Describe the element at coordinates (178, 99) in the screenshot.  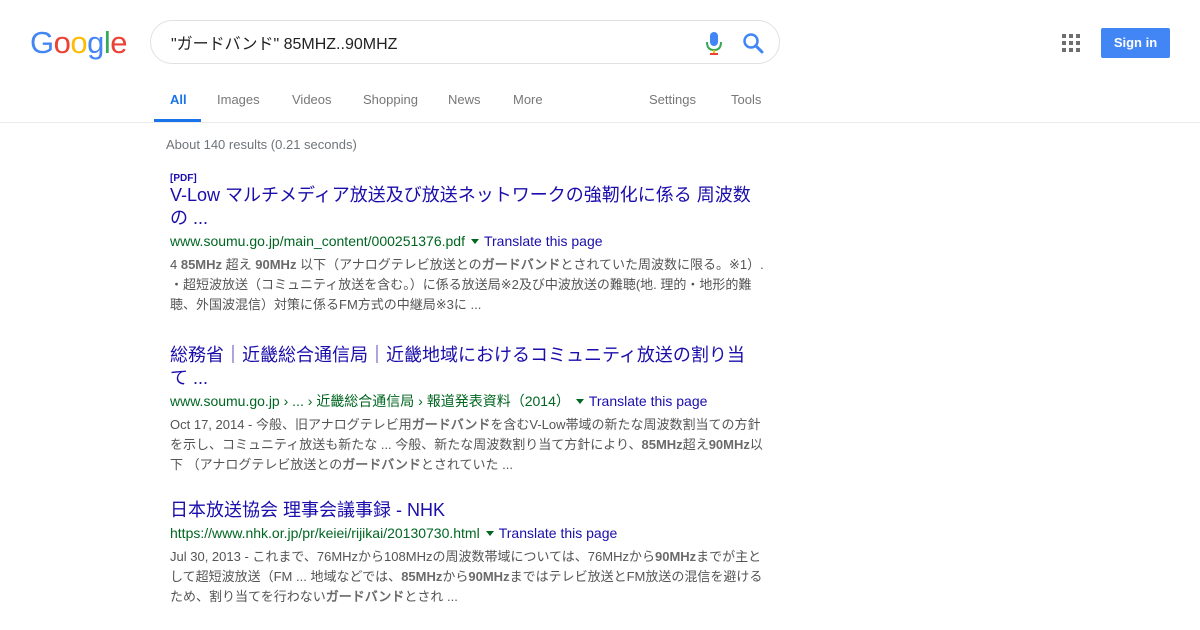
I see `tab-all: All` at that location.